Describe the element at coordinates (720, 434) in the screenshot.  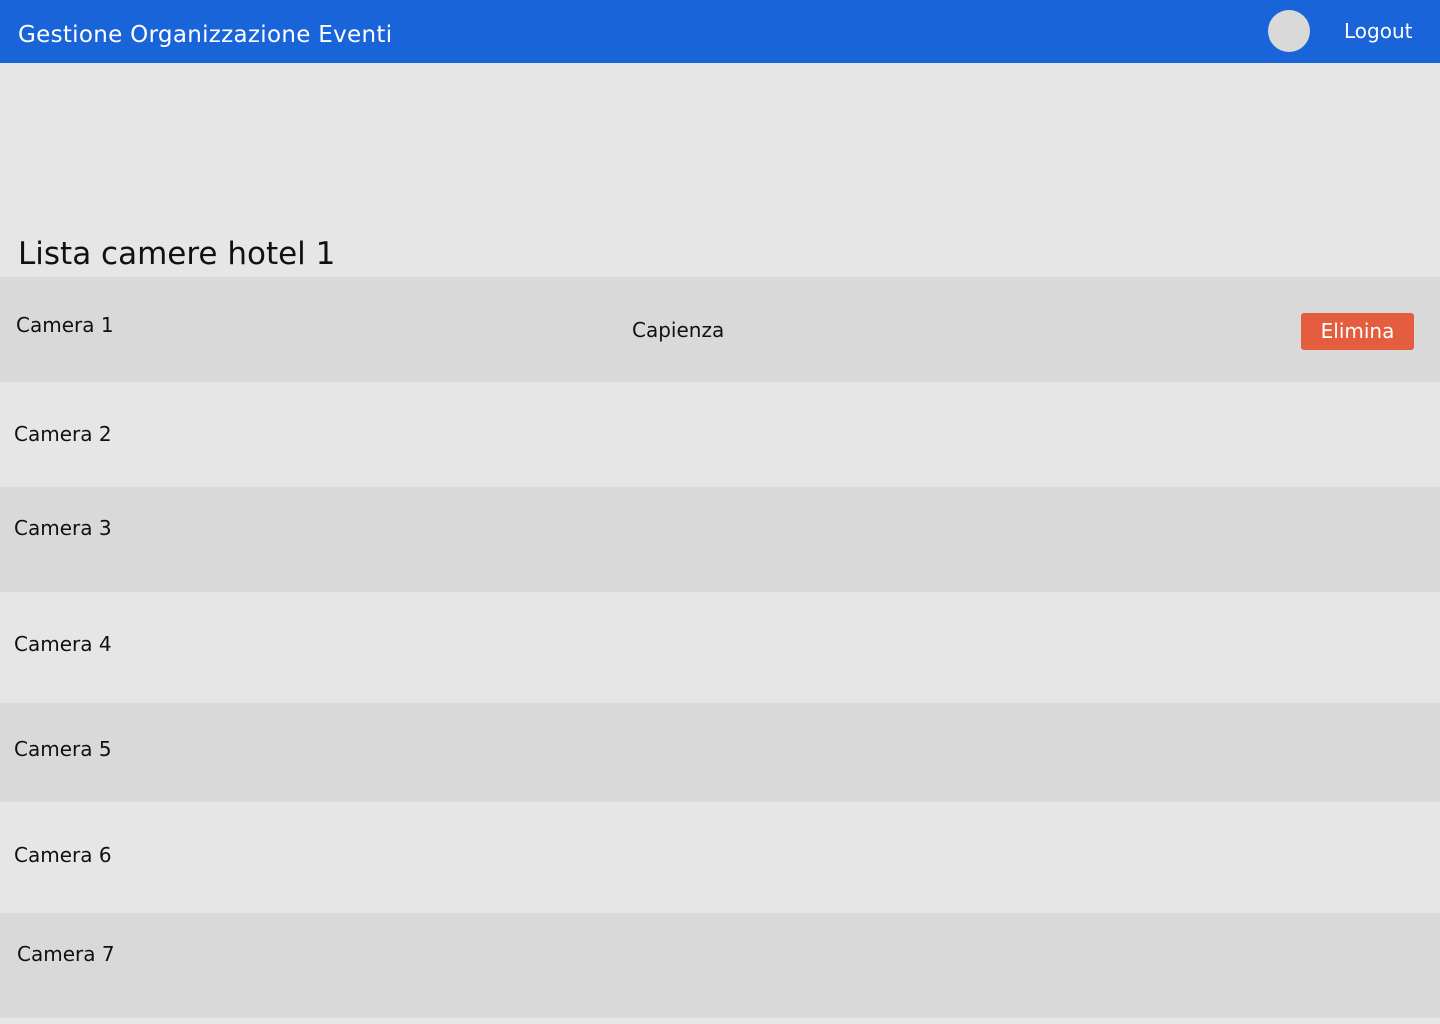
I see `room-row: Camera 2` at that location.